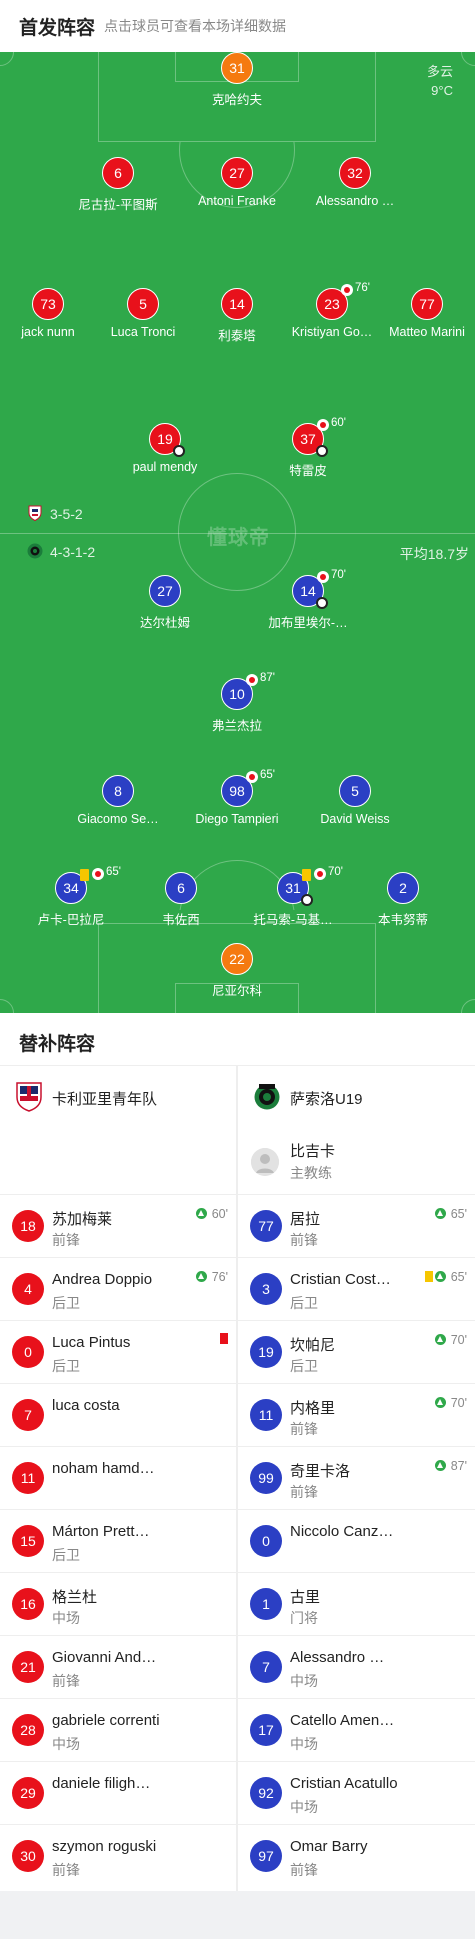  I want to click on sub-number: 1, so click(266, 1604).